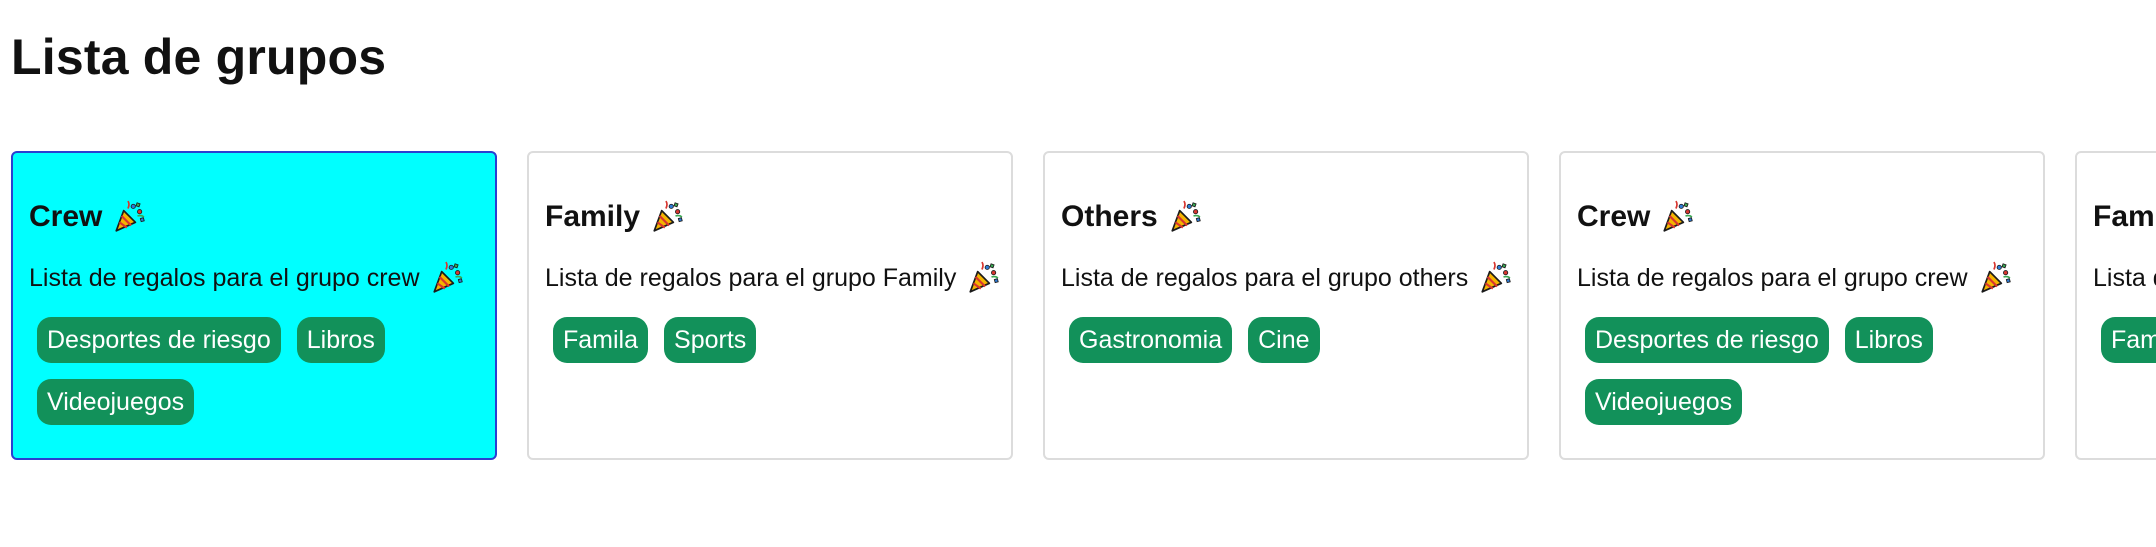 Image resolution: width=2156 pixels, height=547 pixels. Describe the element at coordinates (1151, 340) in the screenshot. I see `tag-badge: Gastronomia` at that location.